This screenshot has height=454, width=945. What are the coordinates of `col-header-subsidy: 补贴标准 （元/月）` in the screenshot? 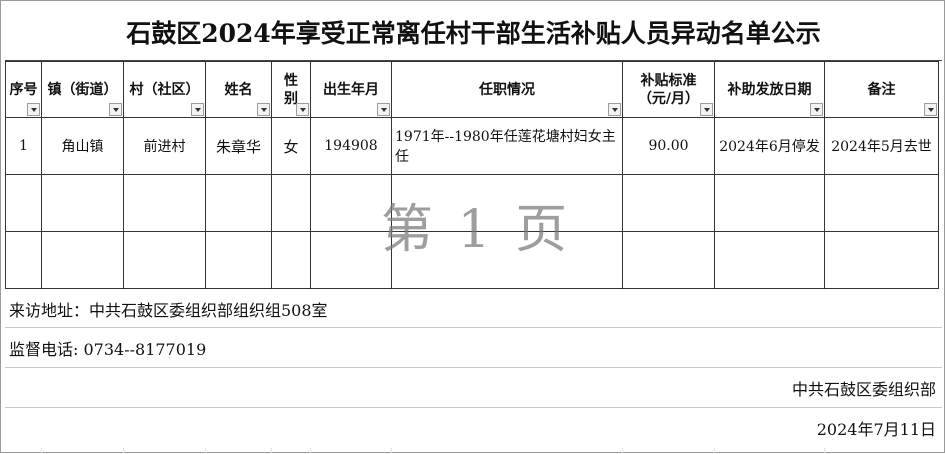 It's located at (668, 89).